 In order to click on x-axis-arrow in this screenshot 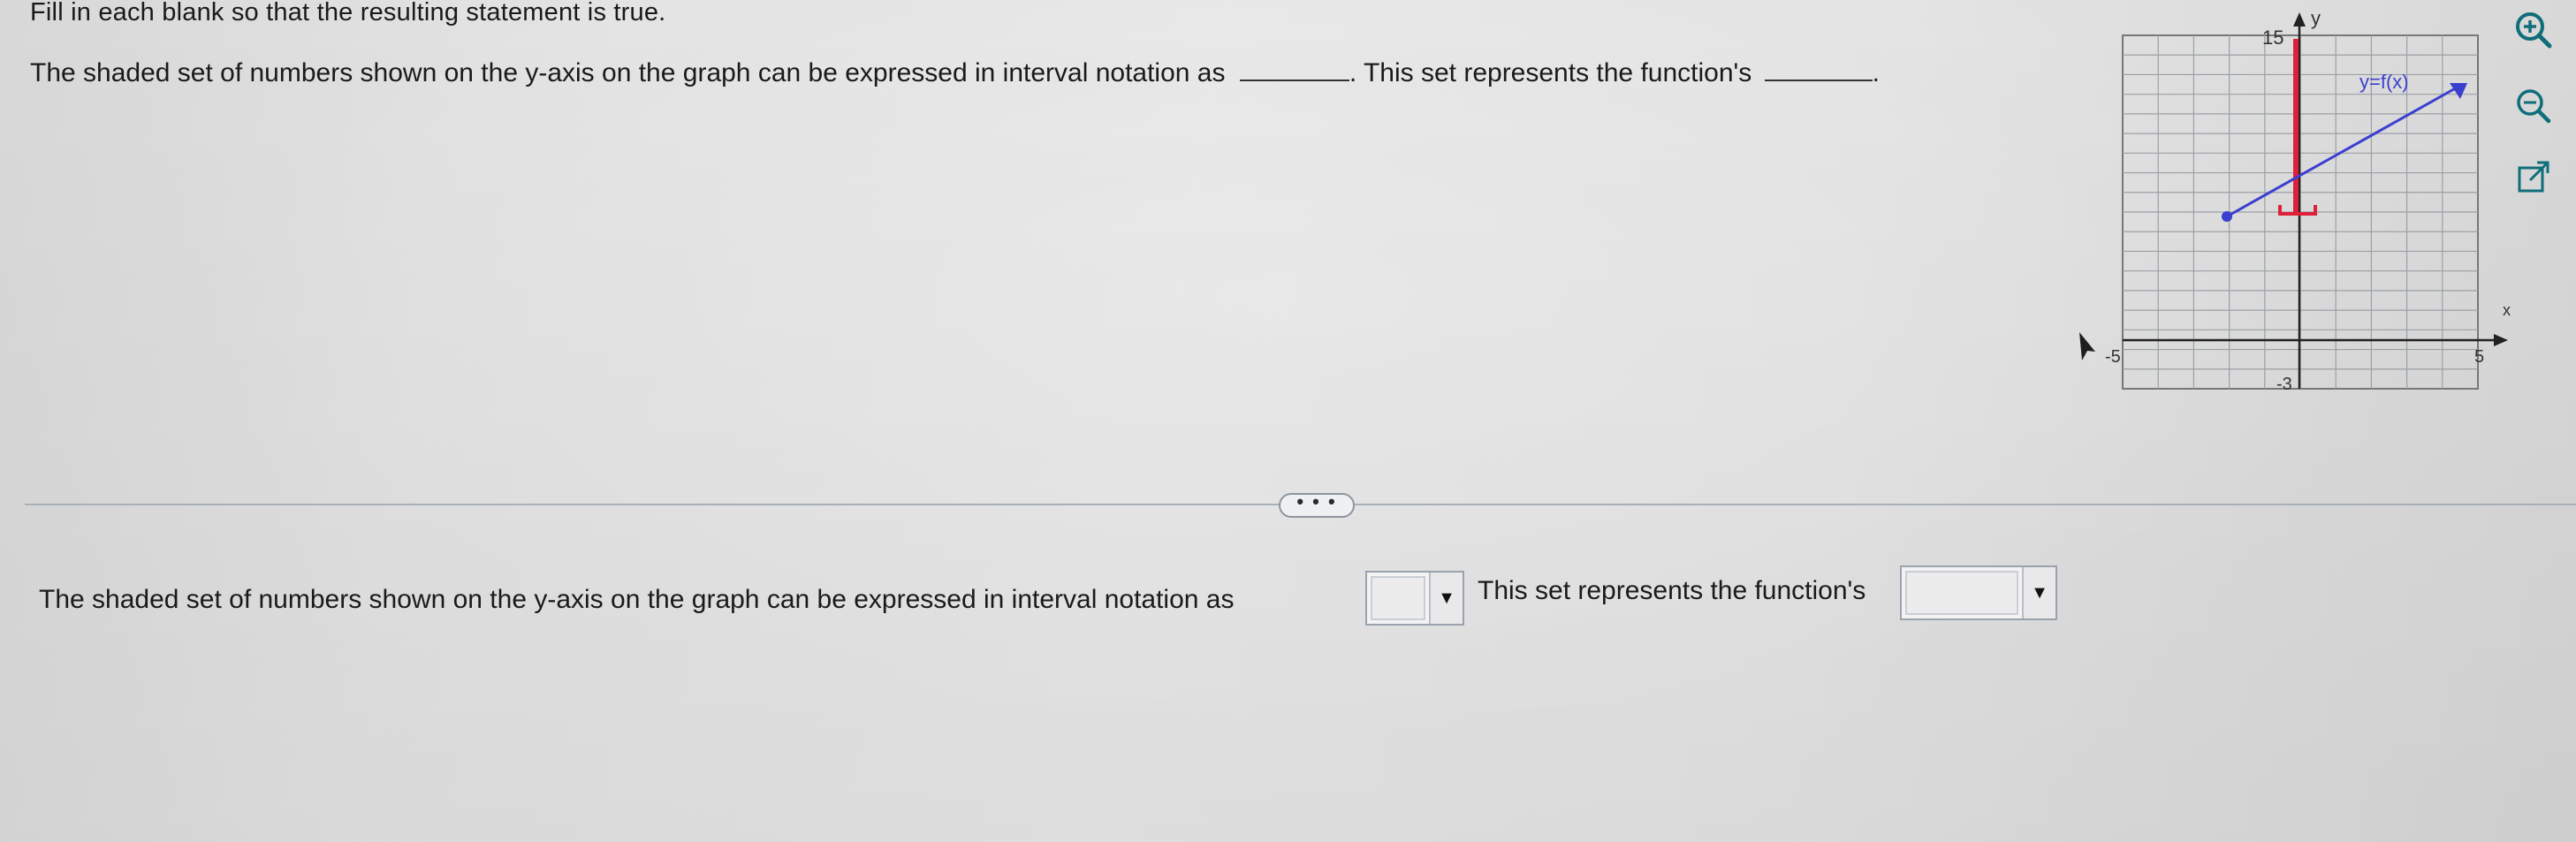, I will do `click(2501, 340)`.